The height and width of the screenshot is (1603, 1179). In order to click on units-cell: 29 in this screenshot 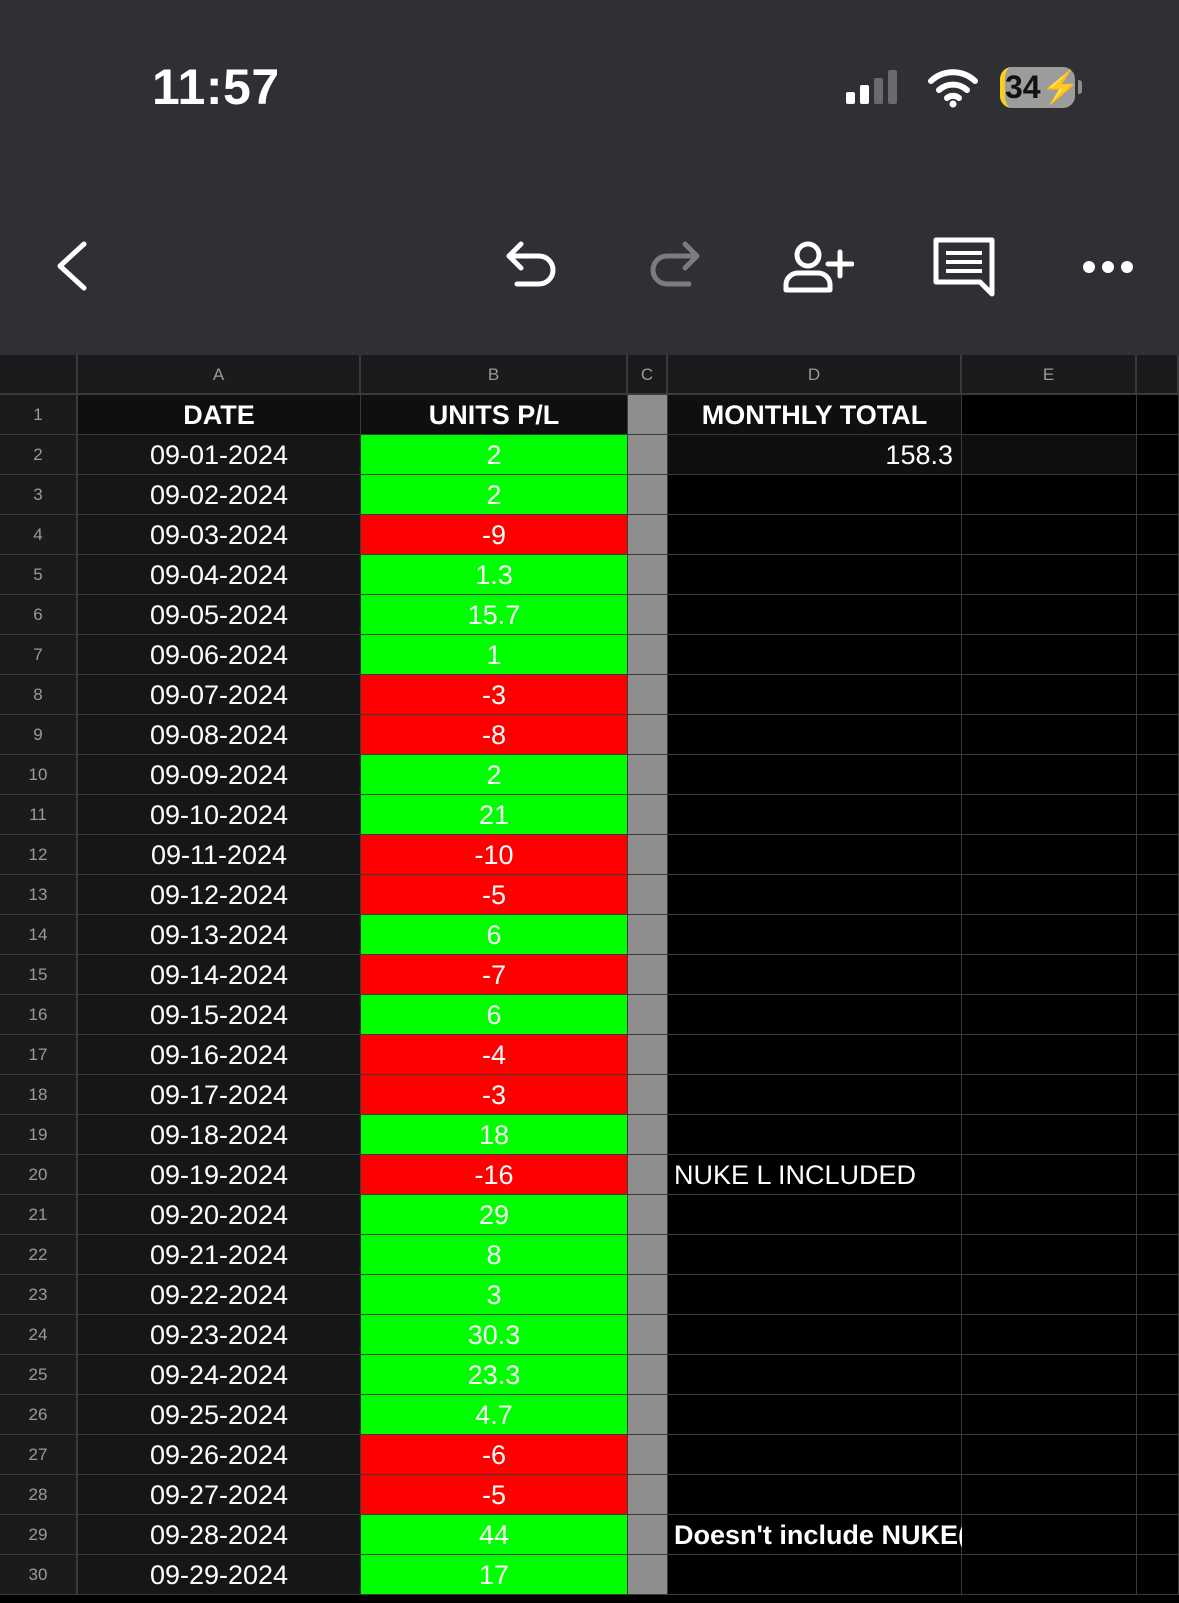, I will do `click(494, 1215)`.